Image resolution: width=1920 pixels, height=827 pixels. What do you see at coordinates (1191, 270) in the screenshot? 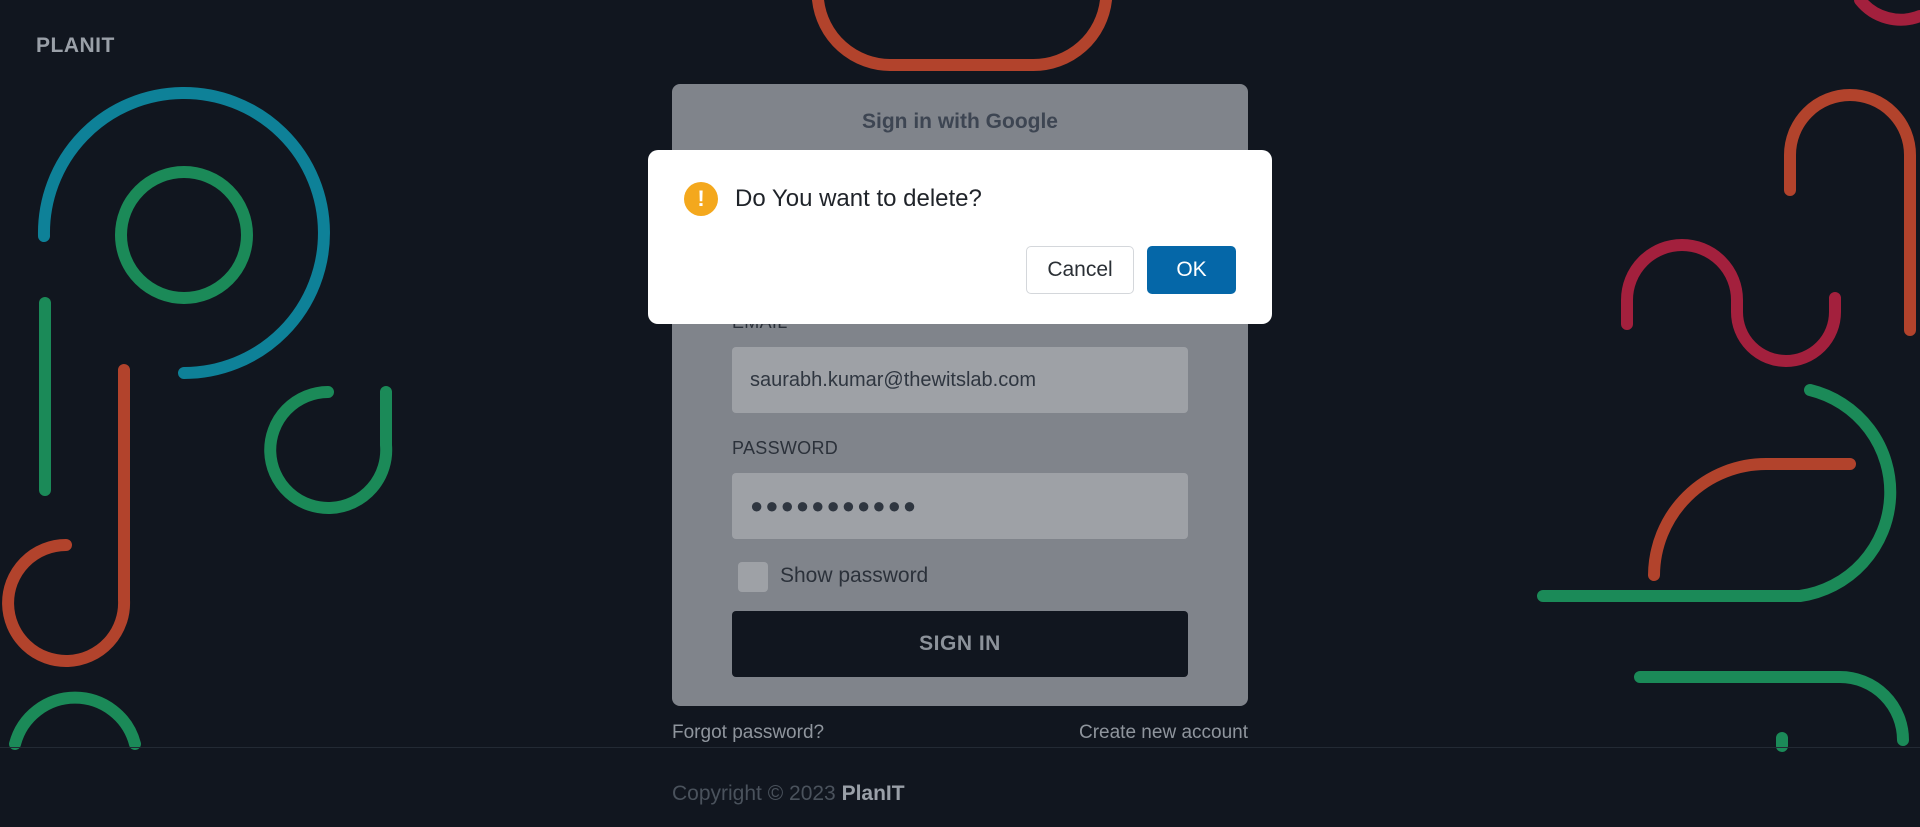
I see `ok-button: OK` at bounding box center [1191, 270].